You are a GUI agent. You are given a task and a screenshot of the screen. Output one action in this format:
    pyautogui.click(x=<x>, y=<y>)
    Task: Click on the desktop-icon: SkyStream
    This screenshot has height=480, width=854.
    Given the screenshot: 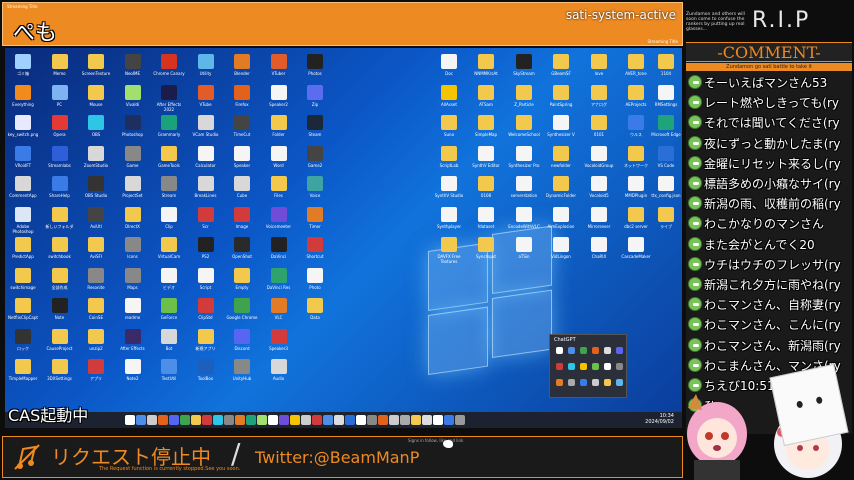 What is the action you would take?
    pyautogui.click(x=524, y=67)
    